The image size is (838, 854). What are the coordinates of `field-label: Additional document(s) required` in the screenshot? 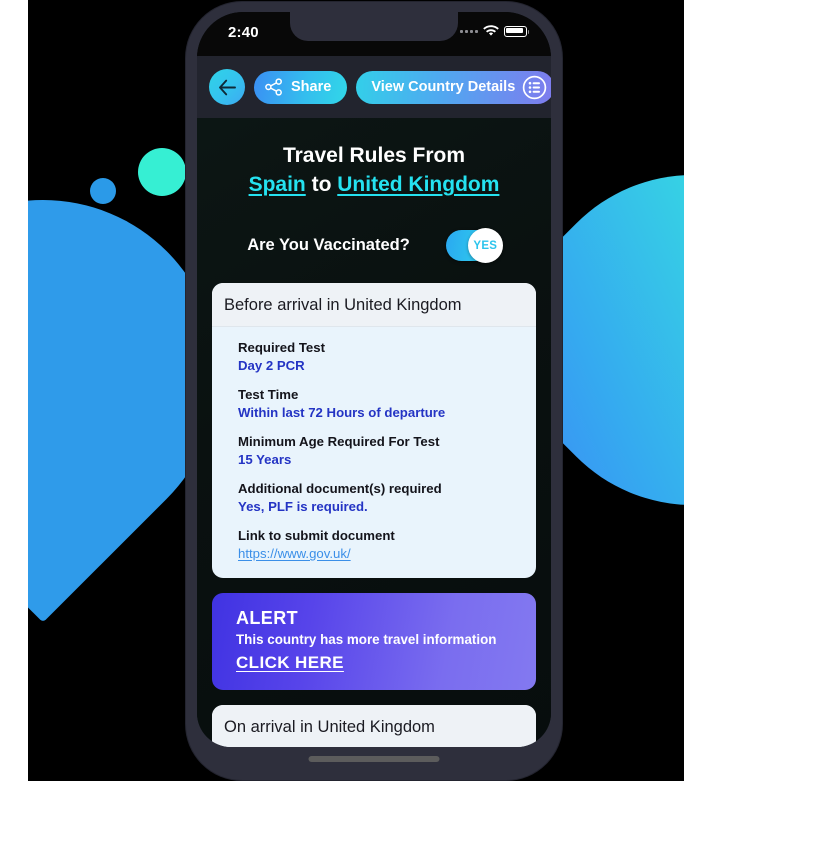 It's located at (340, 488).